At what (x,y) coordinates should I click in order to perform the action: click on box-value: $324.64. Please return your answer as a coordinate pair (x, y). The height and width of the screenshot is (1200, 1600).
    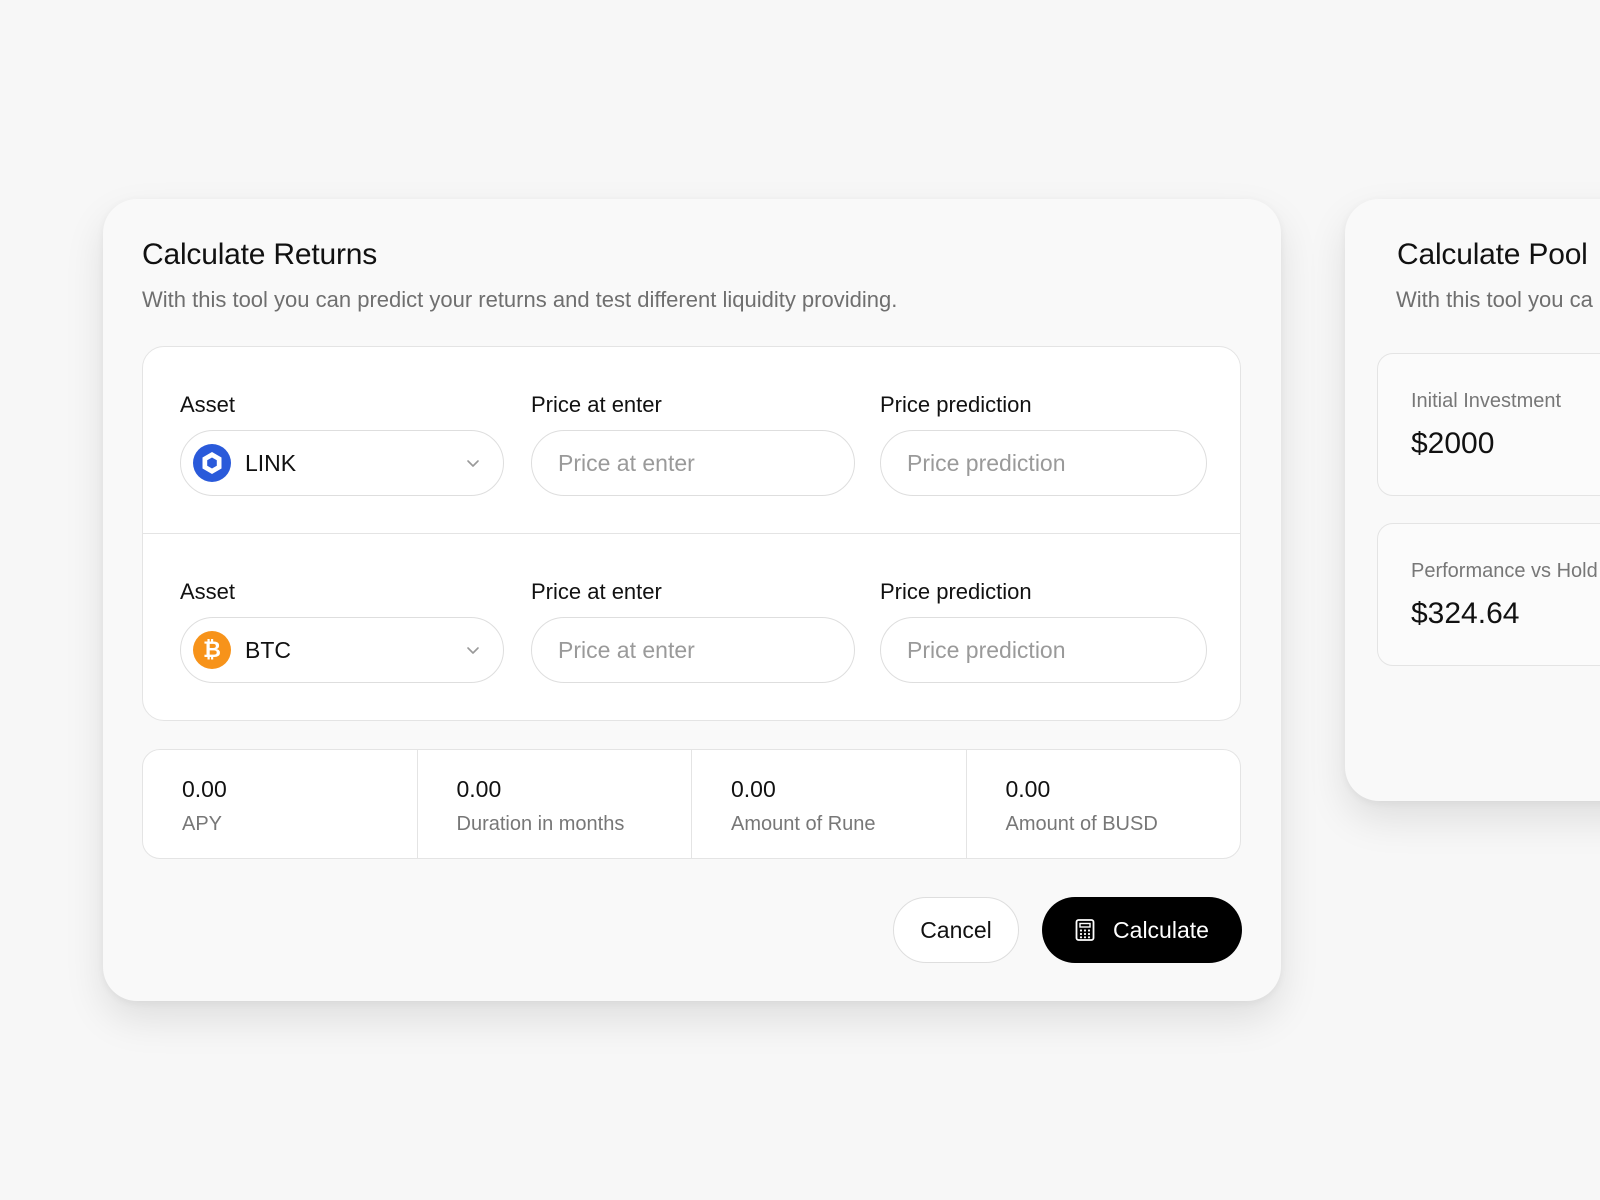
    Looking at the image, I should click on (1465, 613).